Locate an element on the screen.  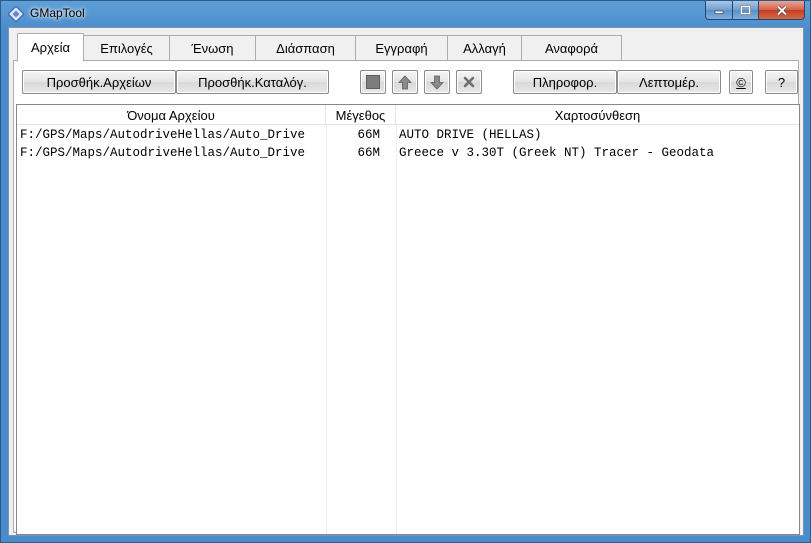
title-bar: GMapTool is located at coordinates (405, 14).